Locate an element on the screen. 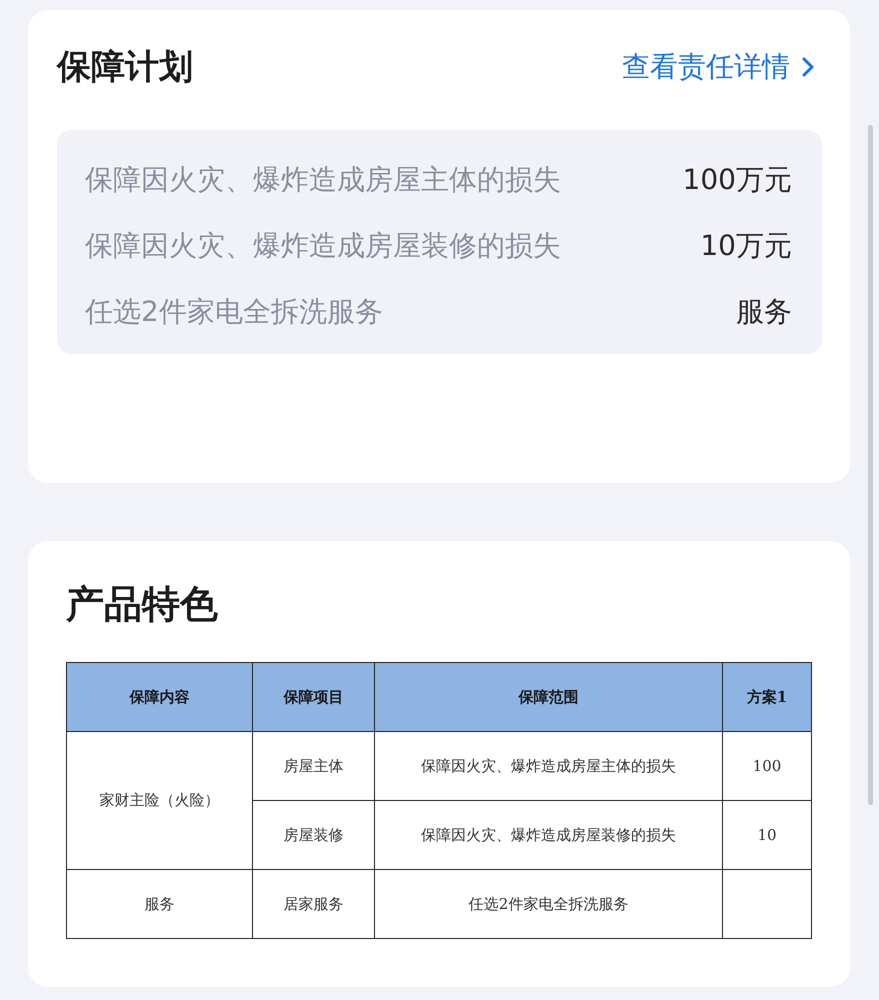  card-title: 保障计划 is located at coordinates (125, 67).